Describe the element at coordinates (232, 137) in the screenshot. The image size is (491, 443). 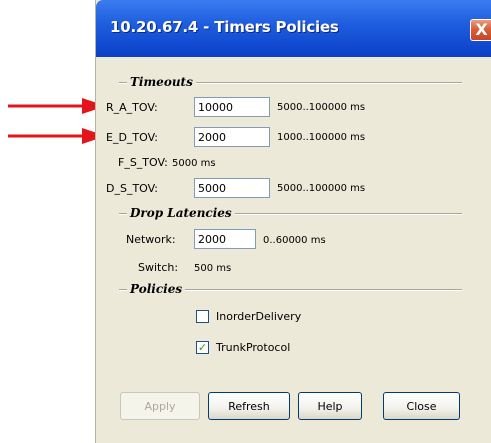
I see `ed-tov-input` at that location.